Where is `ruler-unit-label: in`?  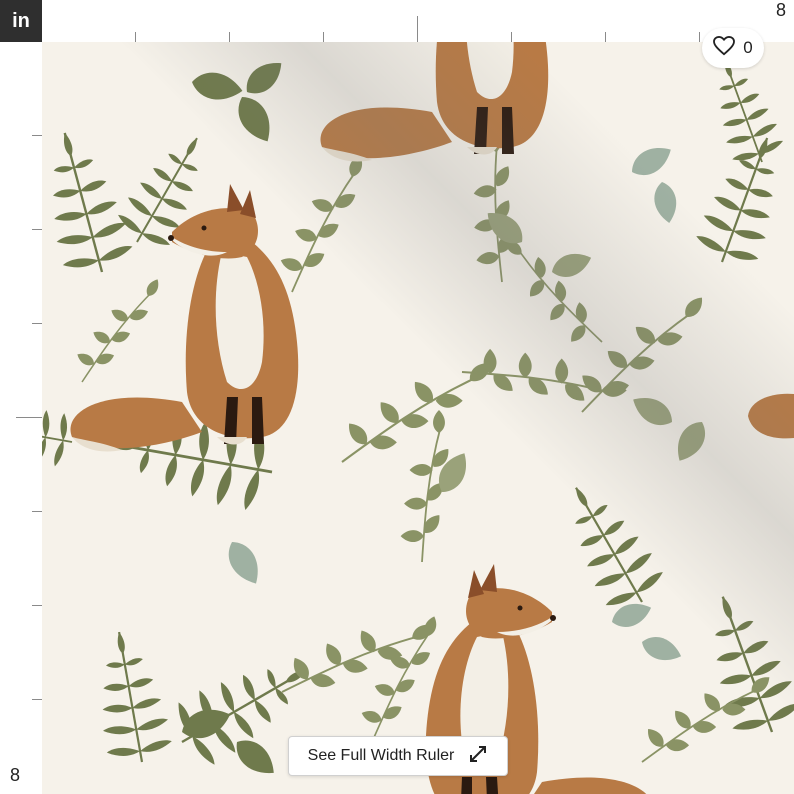 ruler-unit-label: in is located at coordinates (21, 20).